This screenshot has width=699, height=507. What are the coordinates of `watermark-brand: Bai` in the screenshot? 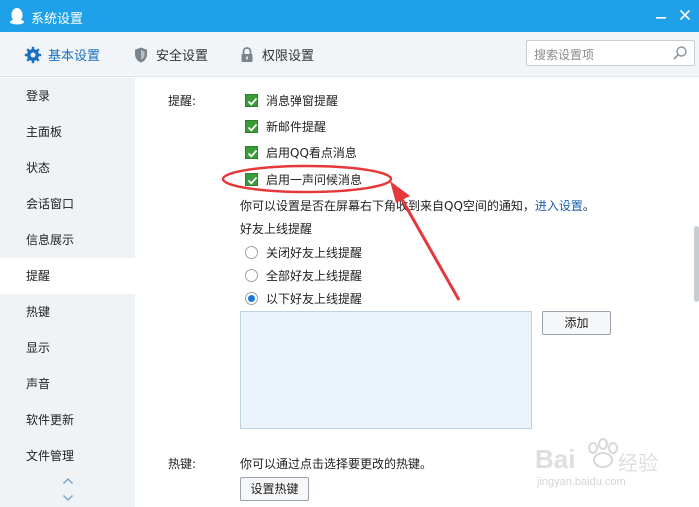 It's located at (555, 459).